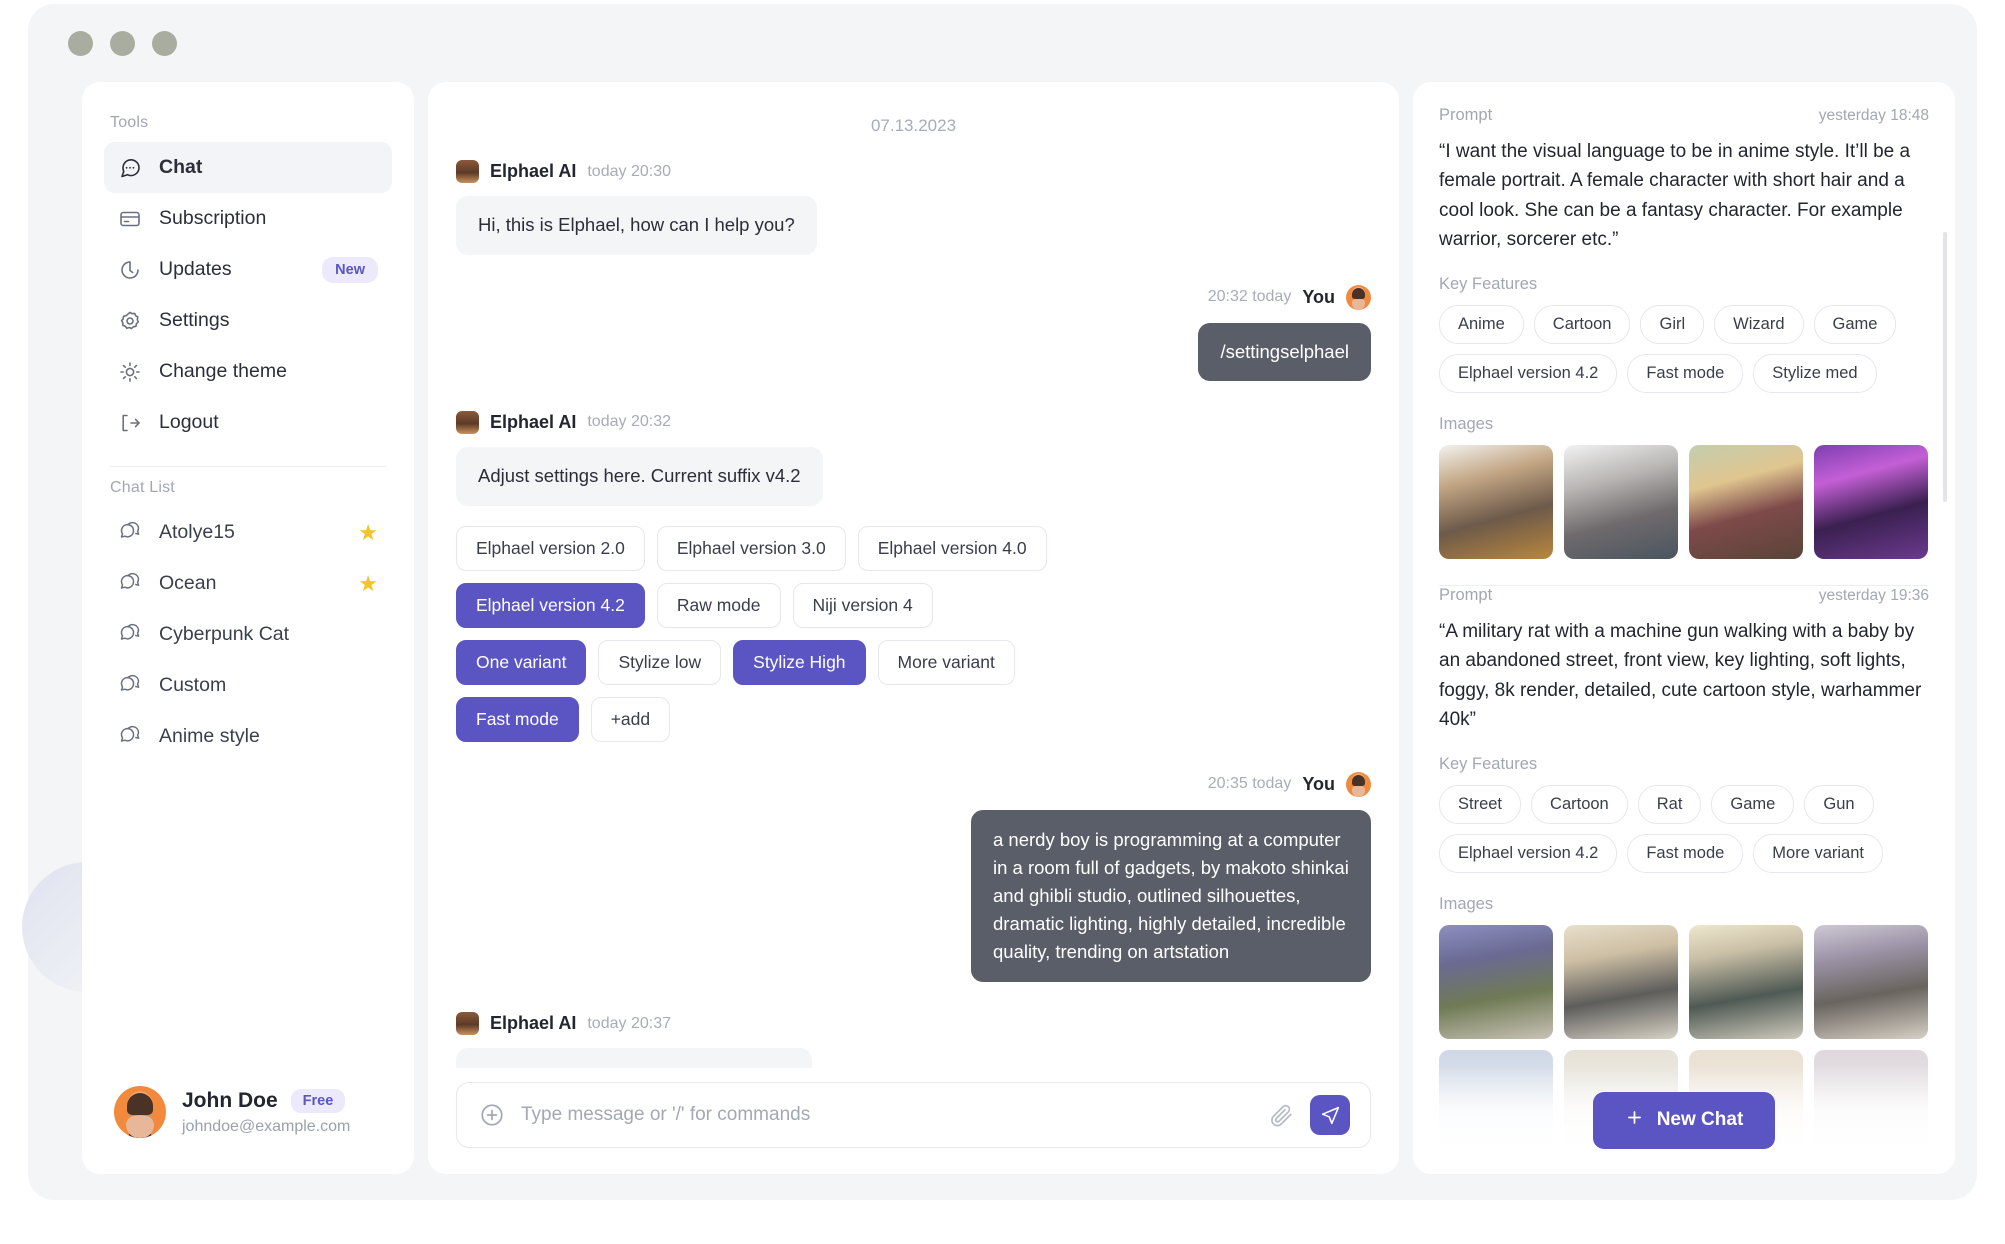  I want to click on user-profile-card: John Doe Free johndoe@example.com, so click(248, 1112).